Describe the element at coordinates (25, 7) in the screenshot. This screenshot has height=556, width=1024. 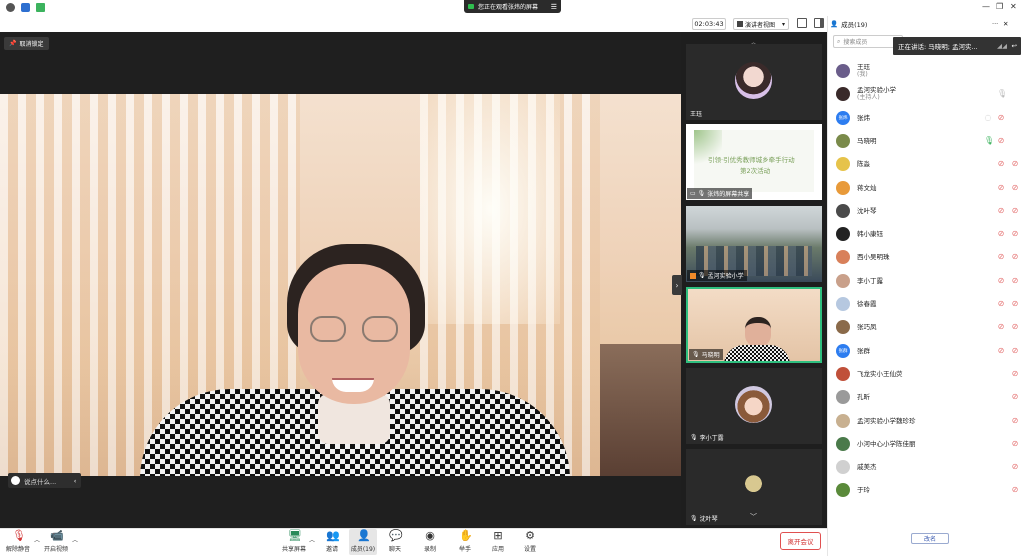
I see `shield-icon` at that location.